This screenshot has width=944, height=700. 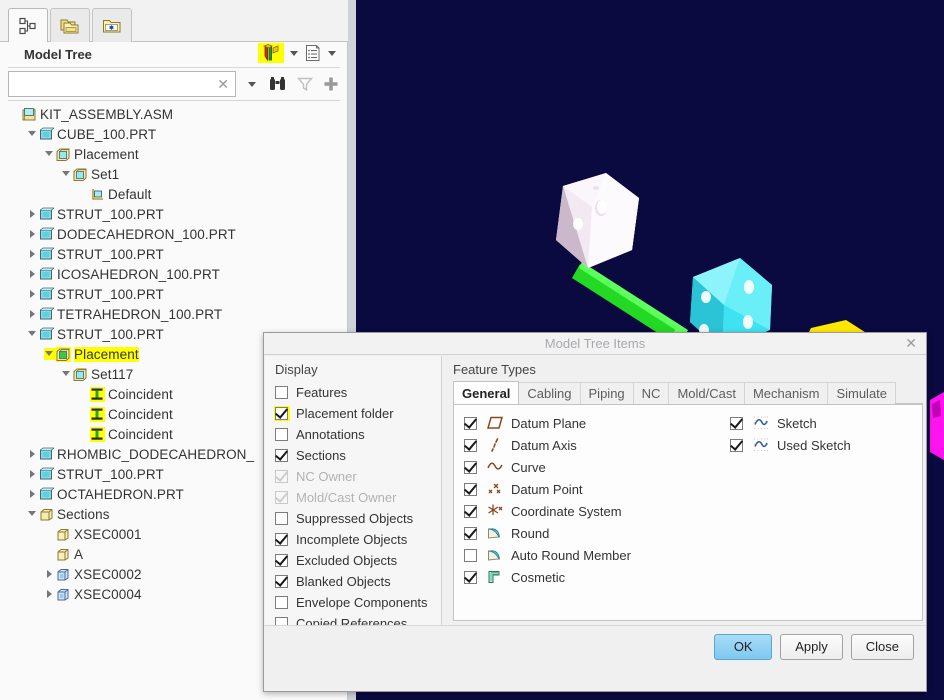 What do you see at coordinates (547, 533) in the screenshot?
I see `feature-type-row: Round` at bounding box center [547, 533].